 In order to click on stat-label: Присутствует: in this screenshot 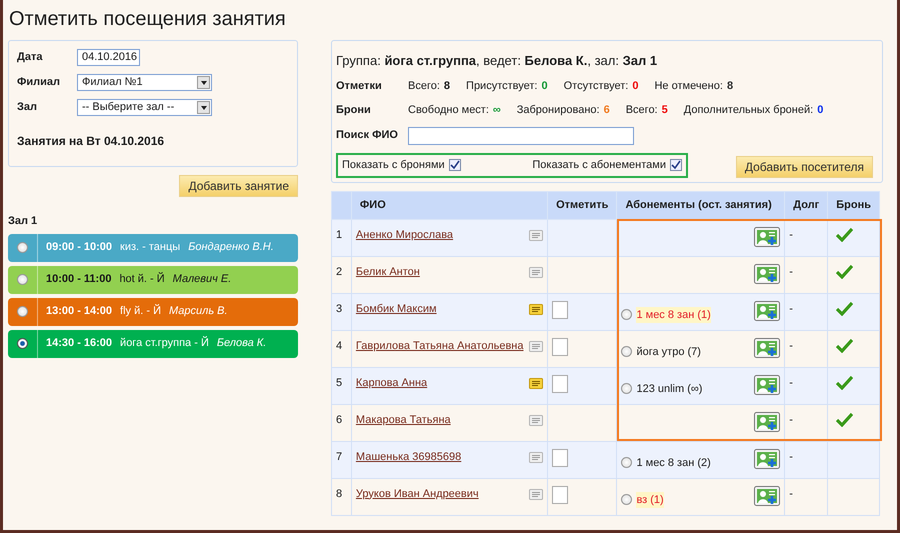, I will do `click(502, 86)`.